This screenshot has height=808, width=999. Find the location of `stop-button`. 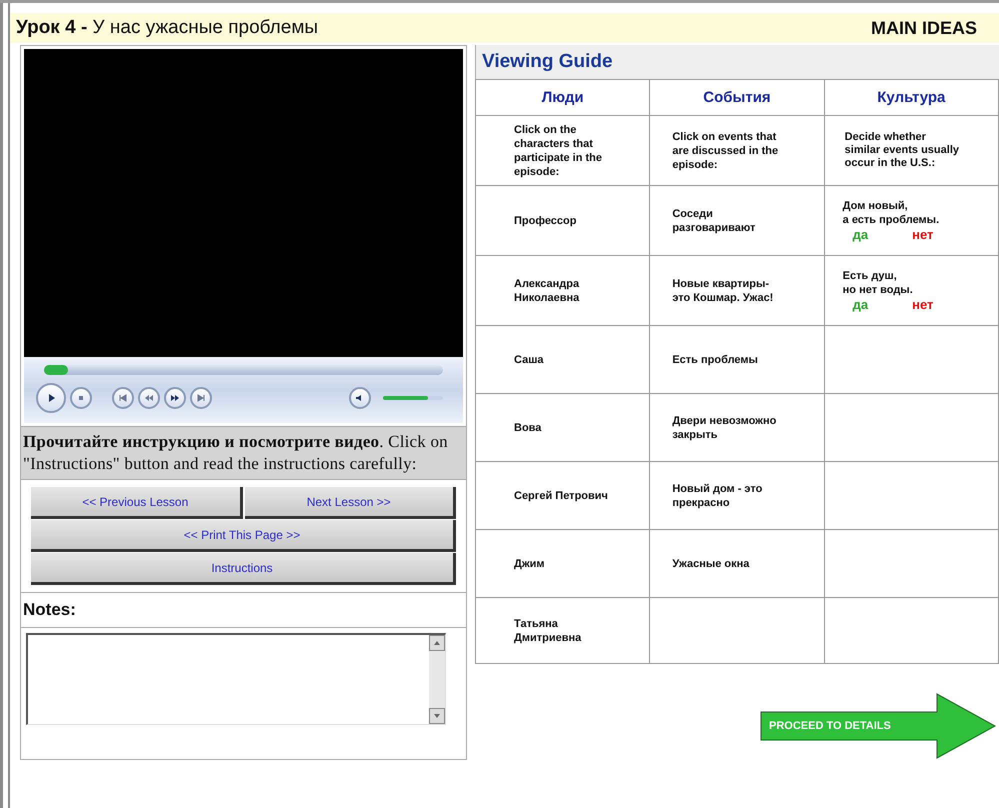

stop-button is located at coordinates (81, 398).